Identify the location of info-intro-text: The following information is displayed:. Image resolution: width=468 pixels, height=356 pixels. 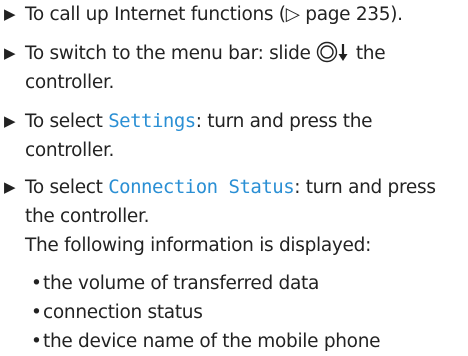
(198, 245).